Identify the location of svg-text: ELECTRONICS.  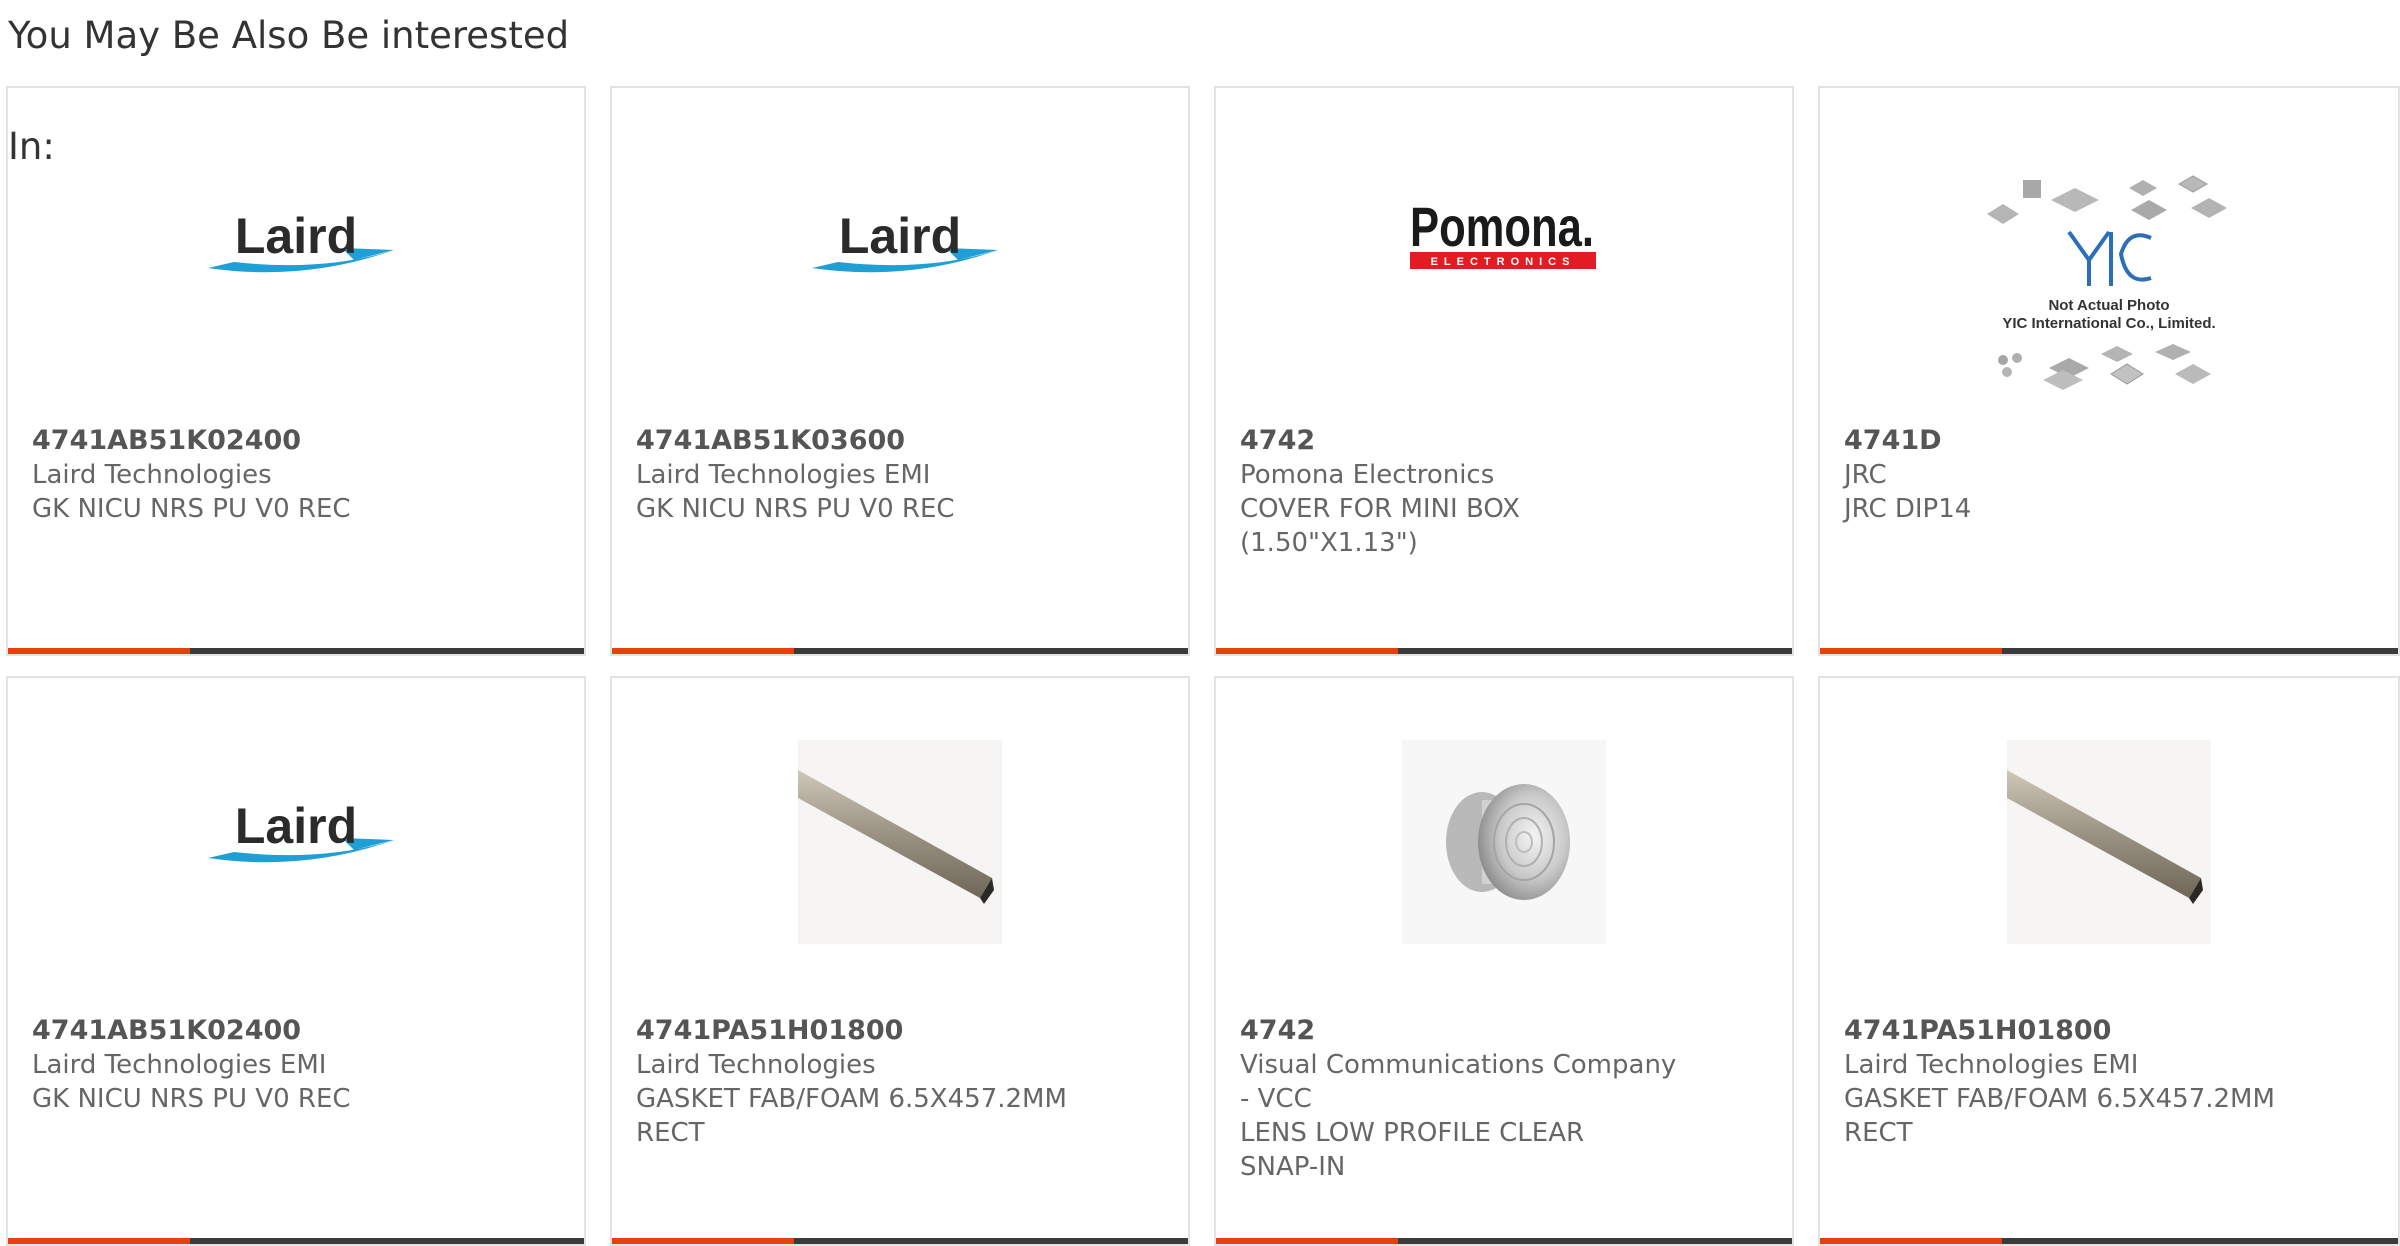
(1503, 262).